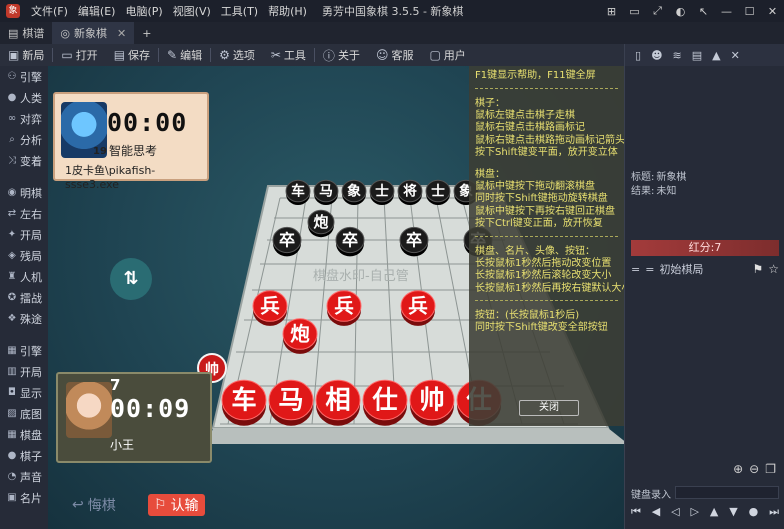 This screenshot has width=784, height=529. What do you see at coordinates (143, 11) in the screenshot?
I see `menu-computer: 电脑(P)` at bounding box center [143, 11].